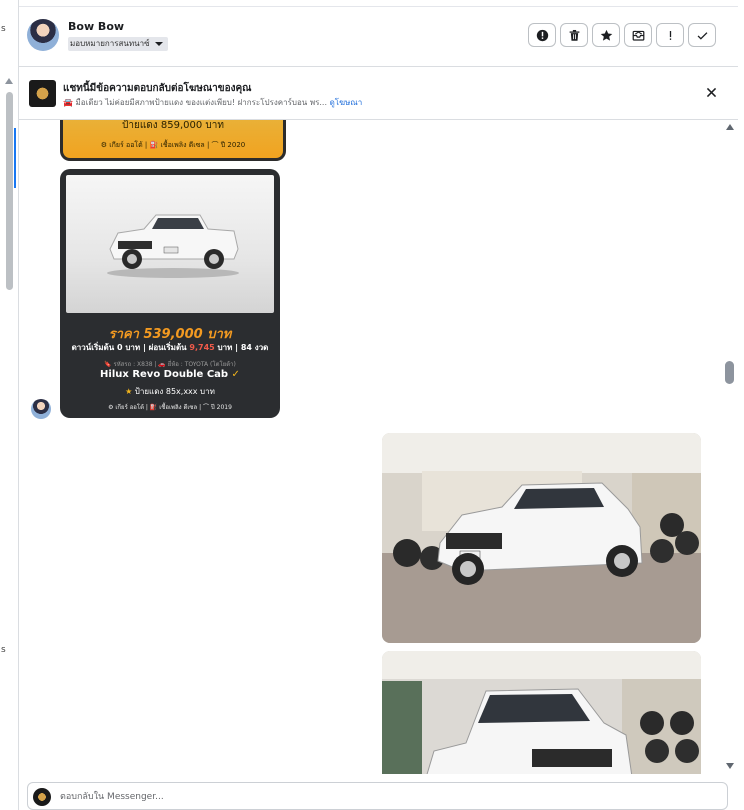 Image resolution: width=744 pixels, height=810 pixels. I want to click on star-button, so click(606, 35).